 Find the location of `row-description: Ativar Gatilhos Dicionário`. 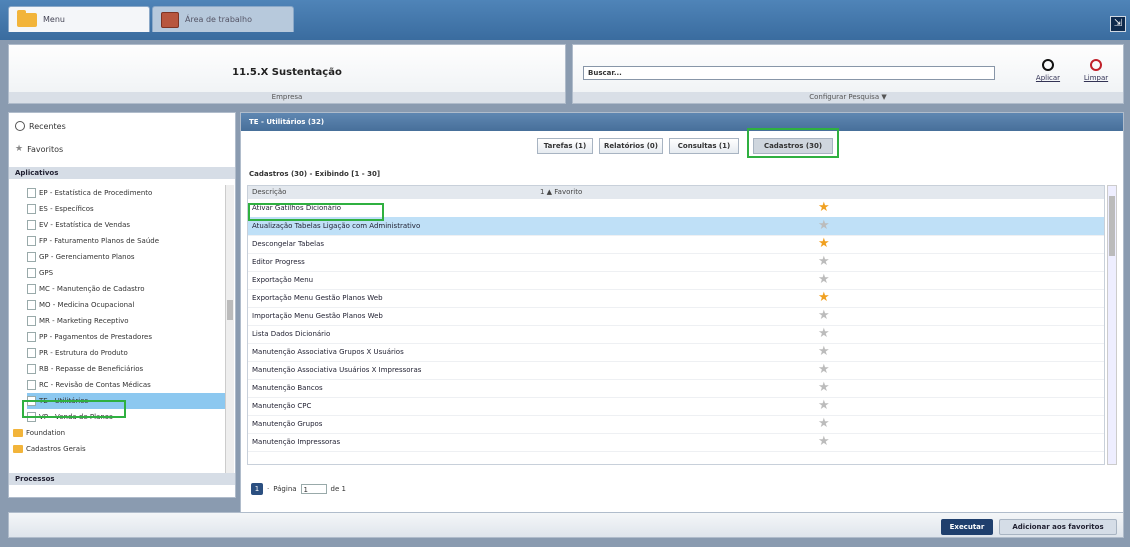

row-description: Ativar Gatilhos Dicionário is located at coordinates (297, 208).